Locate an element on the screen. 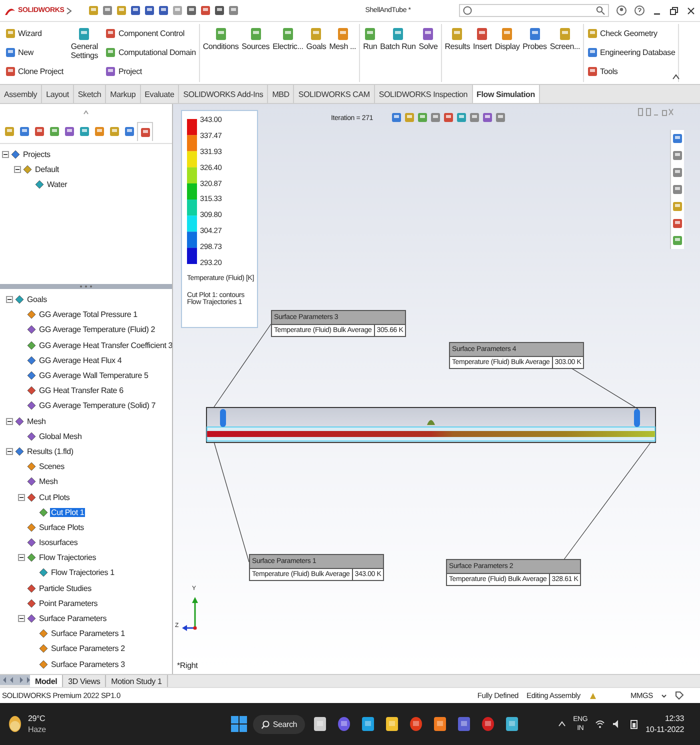 The height and width of the screenshot is (745, 700). tree-item: Isosurfaces is located at coordinates (58, 543).